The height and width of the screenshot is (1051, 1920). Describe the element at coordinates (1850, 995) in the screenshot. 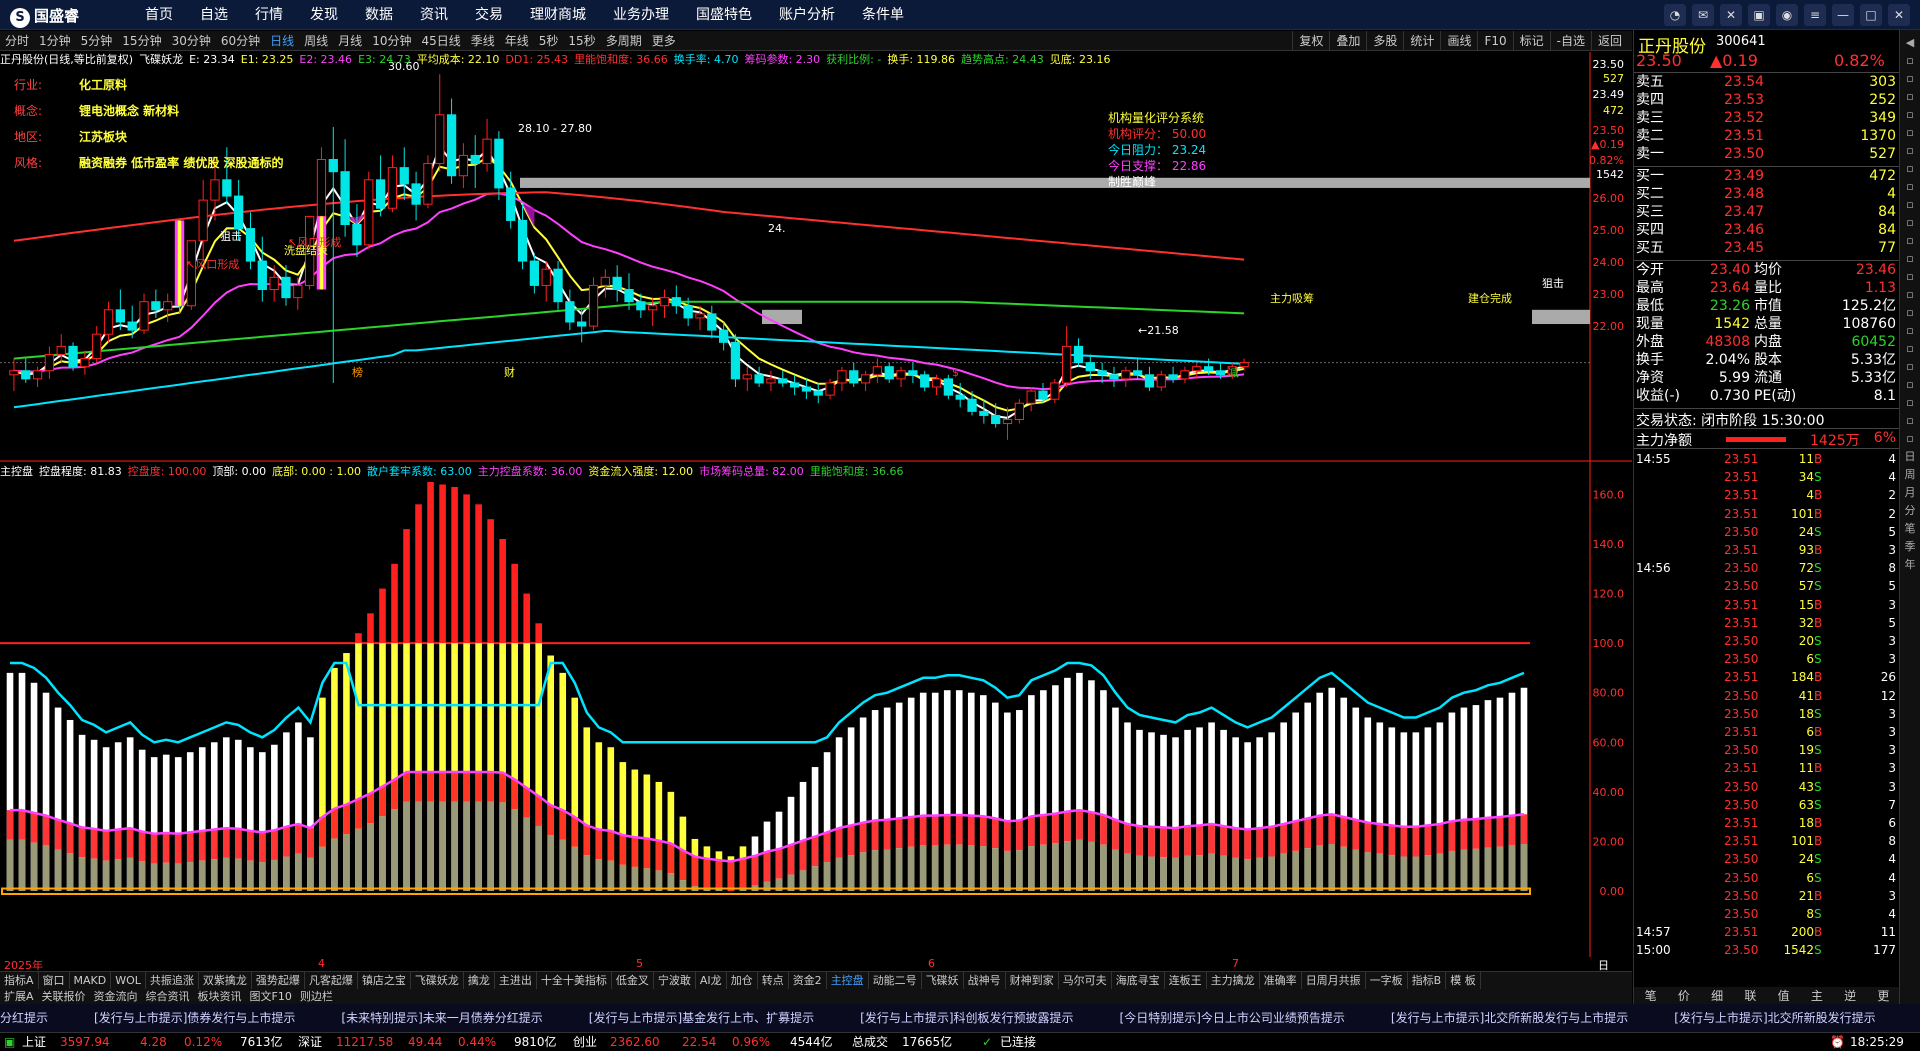

I see `quote-tab: 逆` at that location.